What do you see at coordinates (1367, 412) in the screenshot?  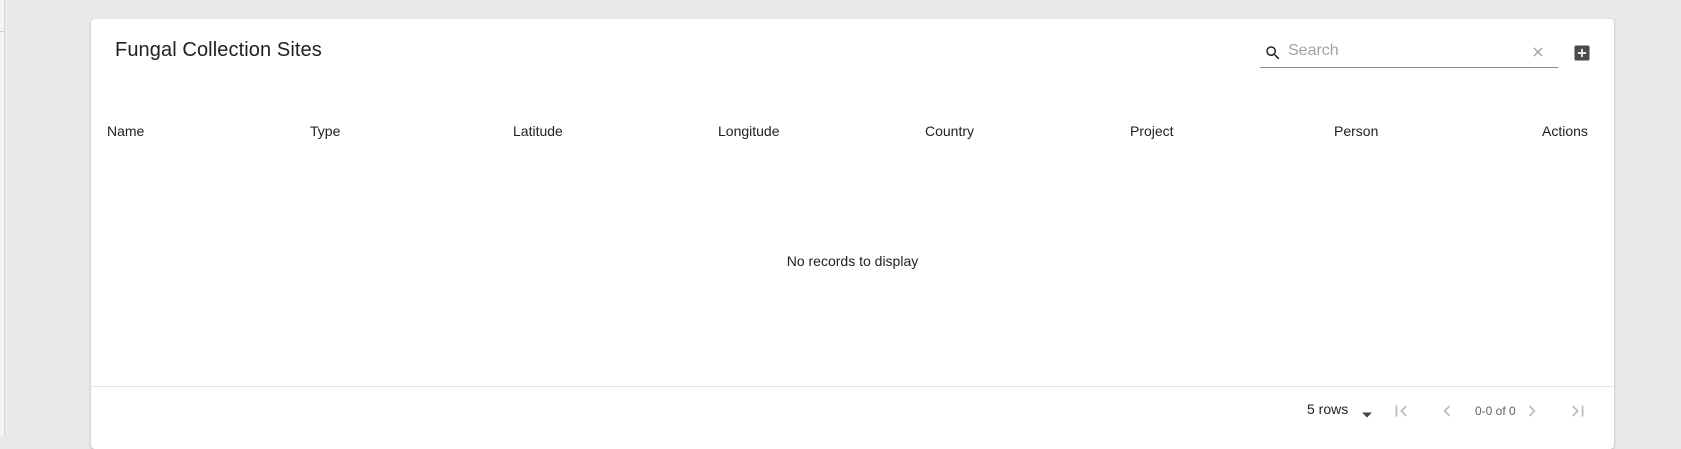 I see `arrow-drop-down-icon` at bounding box center [1367, 412].